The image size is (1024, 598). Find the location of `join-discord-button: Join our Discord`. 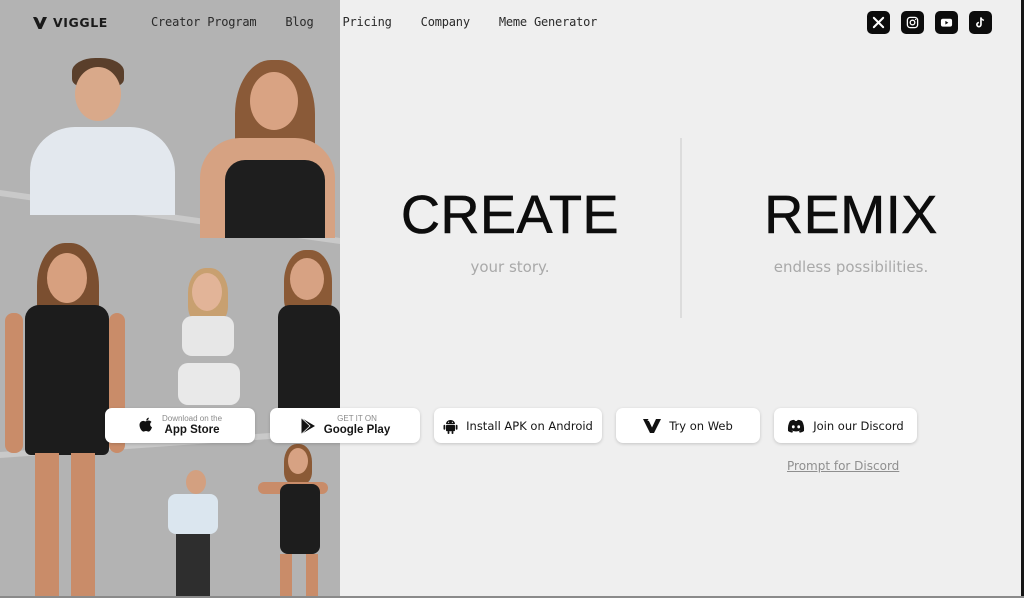

join-discord-button: Join our Discord is located at coordinates (845, 425).